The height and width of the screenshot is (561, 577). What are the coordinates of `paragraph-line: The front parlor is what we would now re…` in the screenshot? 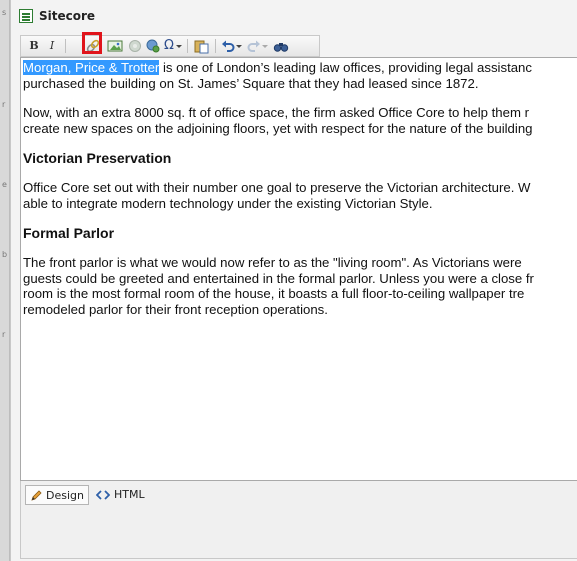 It's located at (272, 262).